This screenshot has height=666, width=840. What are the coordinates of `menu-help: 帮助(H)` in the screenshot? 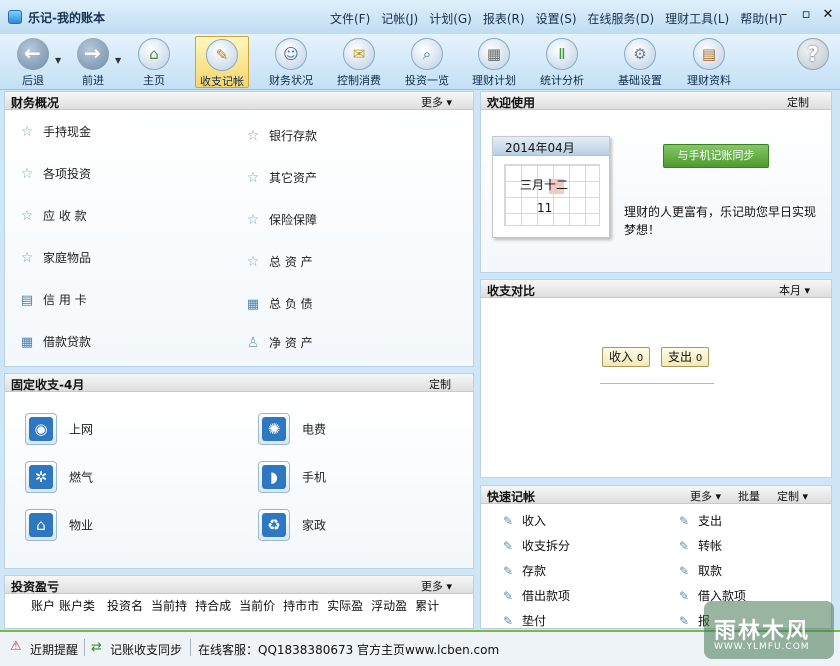 It's located at (761, 18).